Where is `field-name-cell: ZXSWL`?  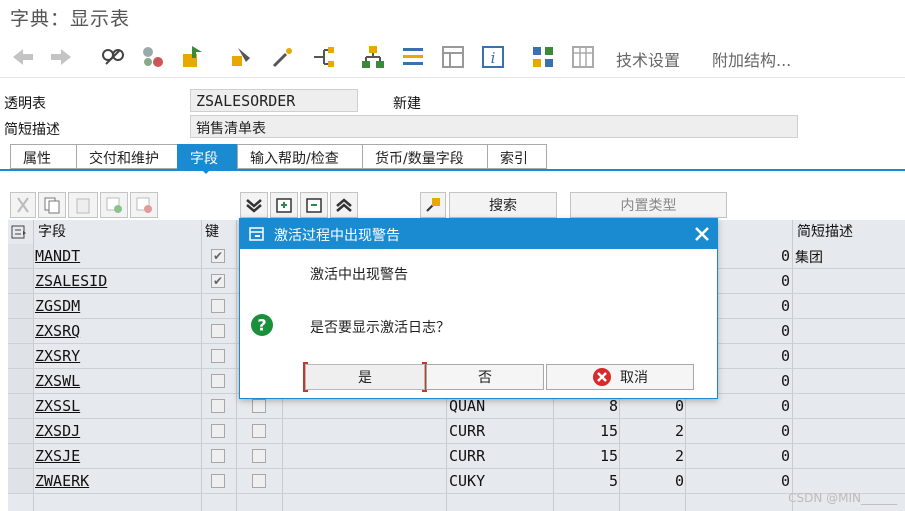
field-name-cell: ZXSWL is located at coordinates (57, 381).